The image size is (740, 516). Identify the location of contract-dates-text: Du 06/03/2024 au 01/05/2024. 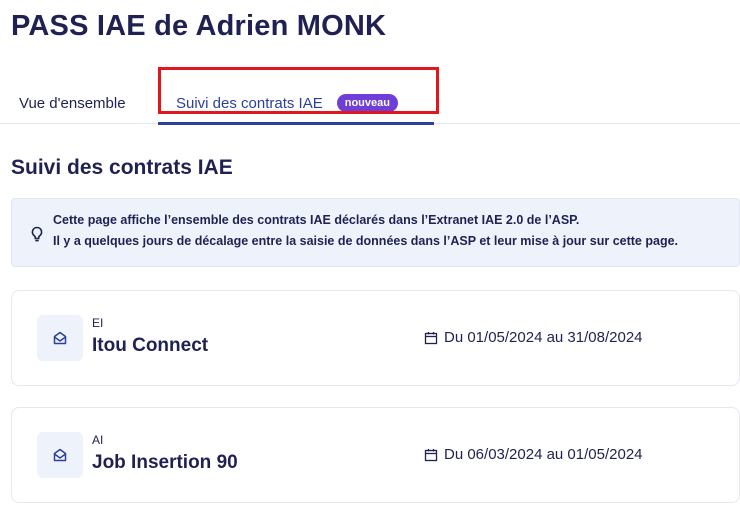
(543, 454).